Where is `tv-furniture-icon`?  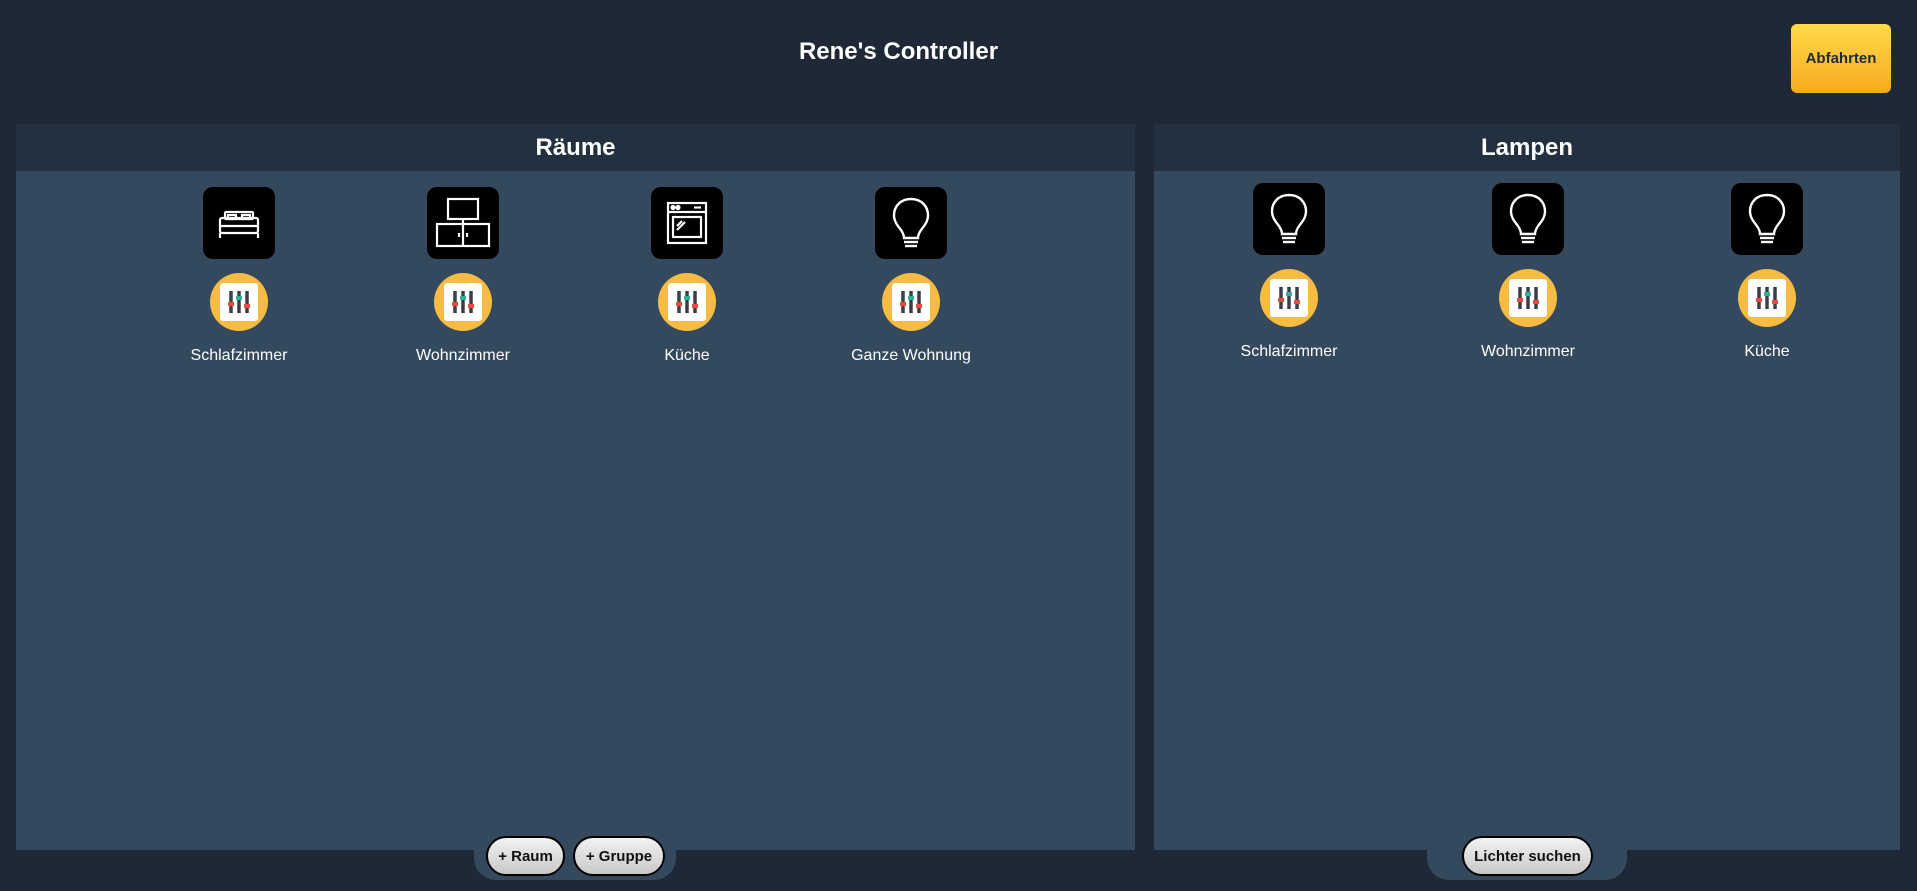
tv-furniture-icon is located at coordinates (463, 222).